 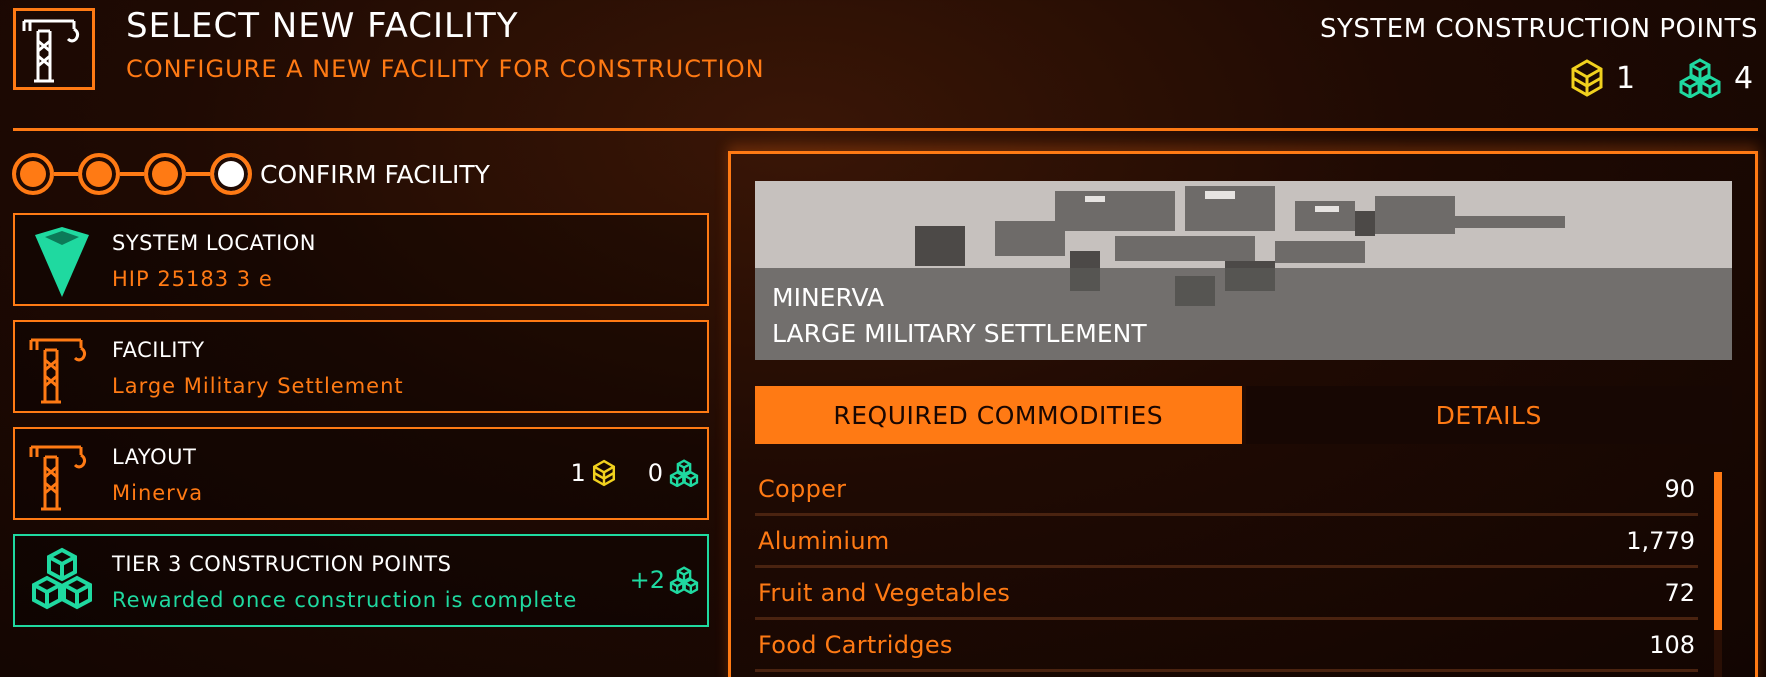 I want to click on facility-title: FACILITY, so click(x=158, y=350).